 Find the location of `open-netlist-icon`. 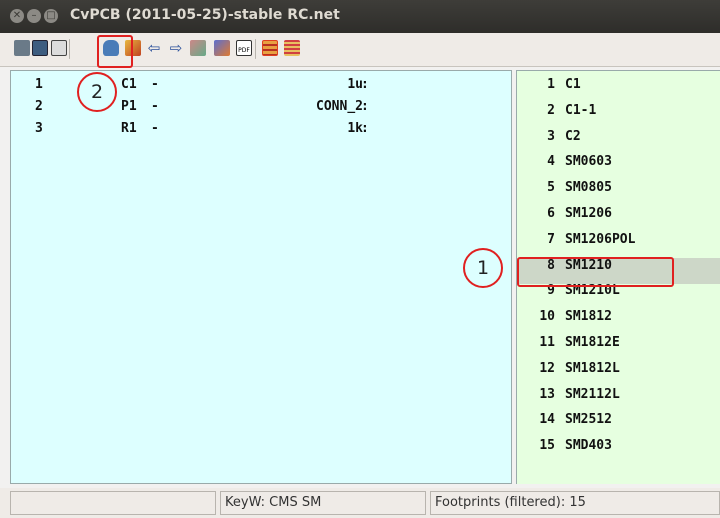

open-netlist-icon is located at coordinates (22, 48).